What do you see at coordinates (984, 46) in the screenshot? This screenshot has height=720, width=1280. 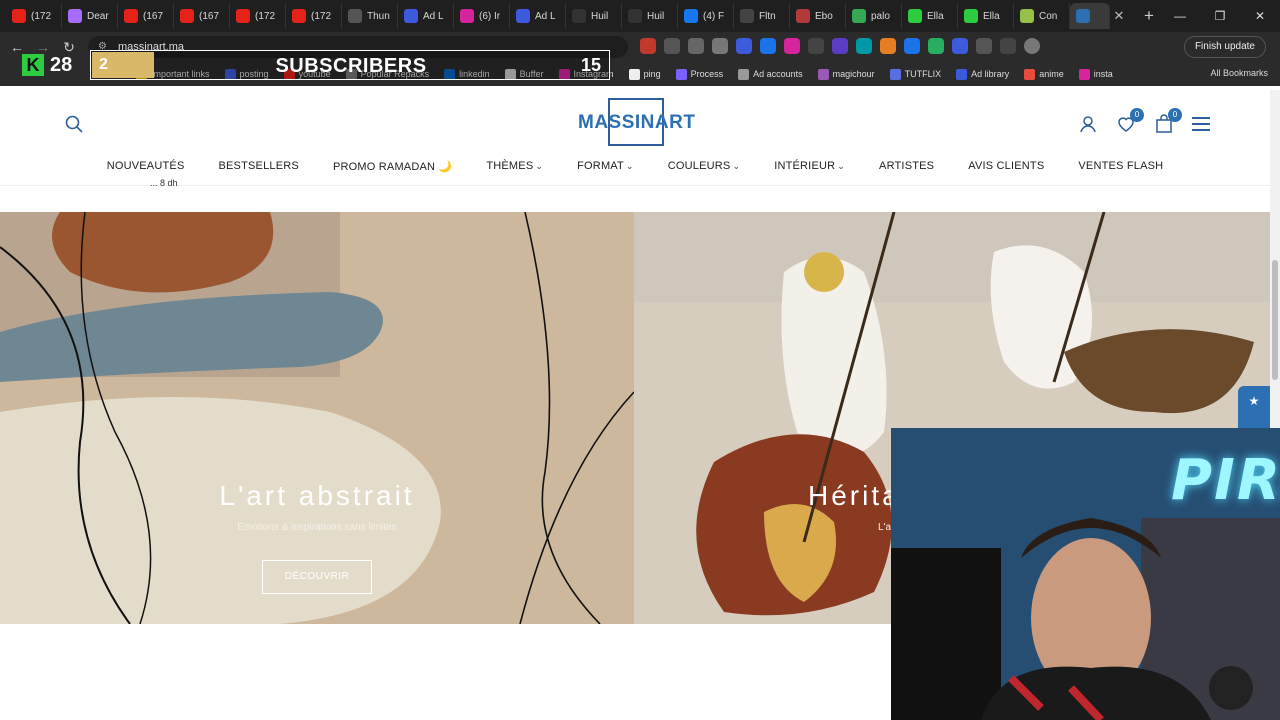 I see `puzzle-icon` at bounding box center [984, 46].